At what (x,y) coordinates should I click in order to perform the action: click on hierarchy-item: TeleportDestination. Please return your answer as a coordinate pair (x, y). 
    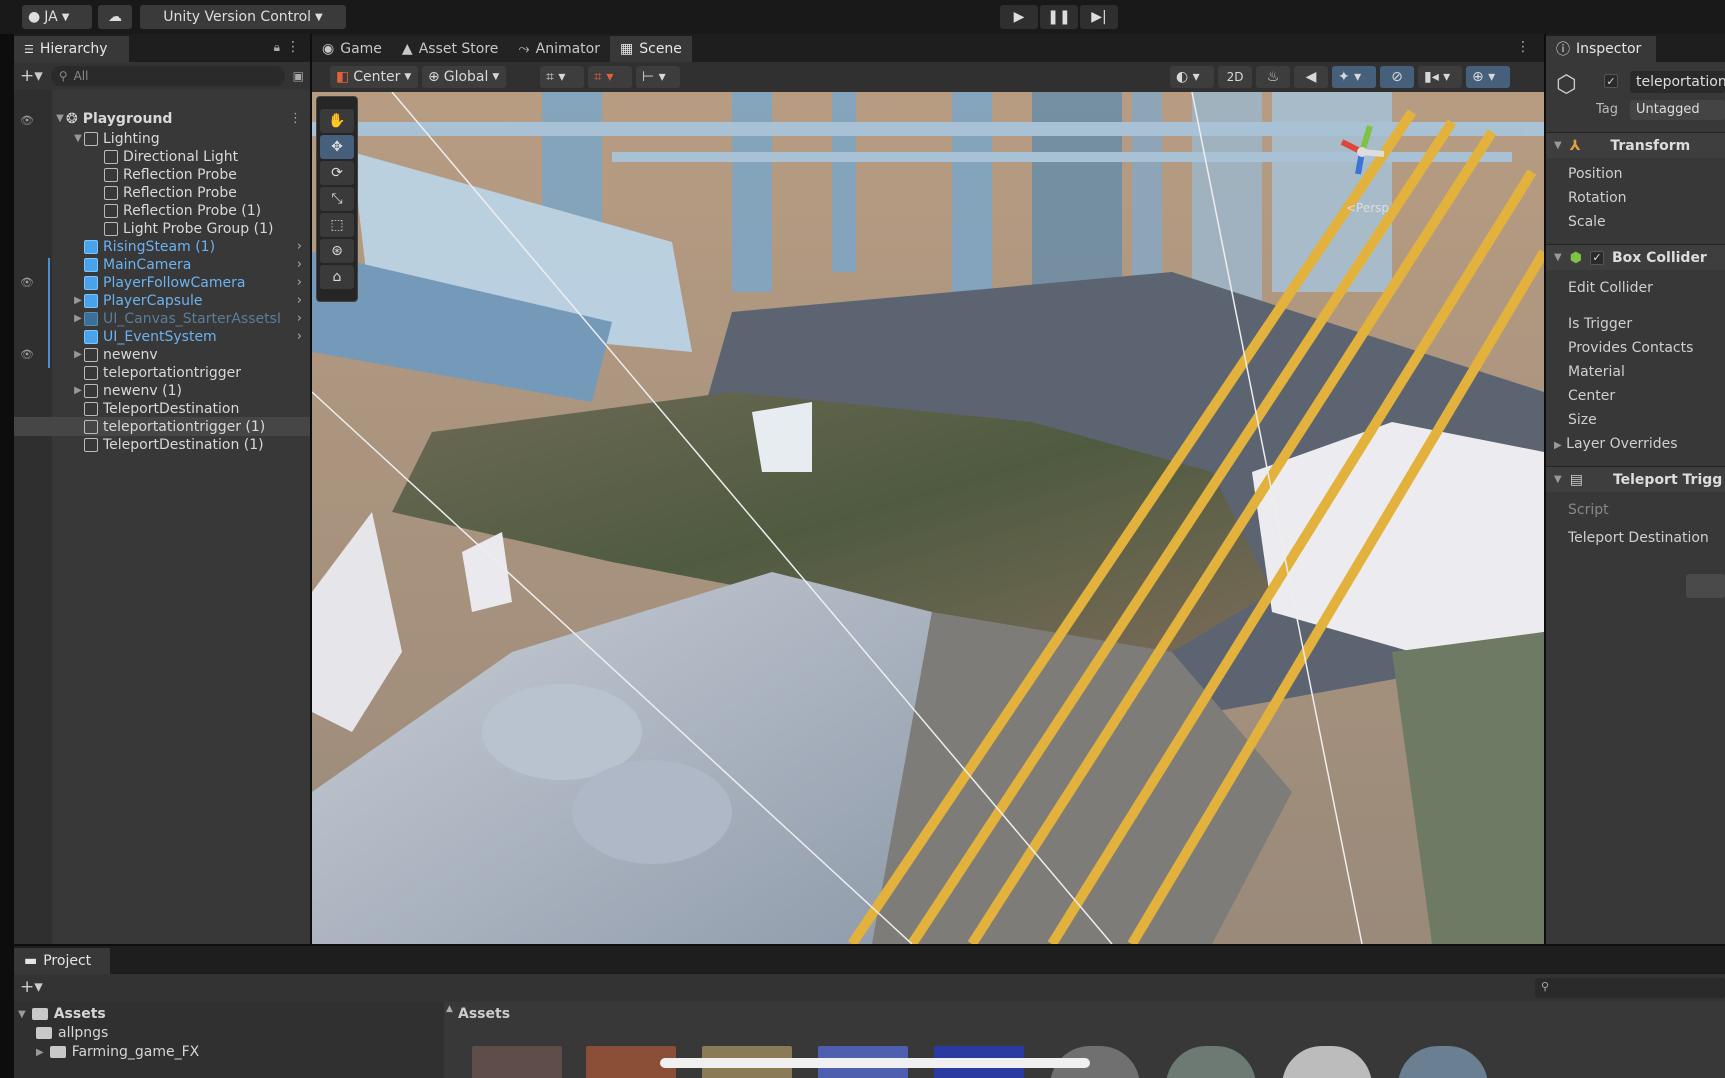
    Looking at the image, I should click on (162, 408).